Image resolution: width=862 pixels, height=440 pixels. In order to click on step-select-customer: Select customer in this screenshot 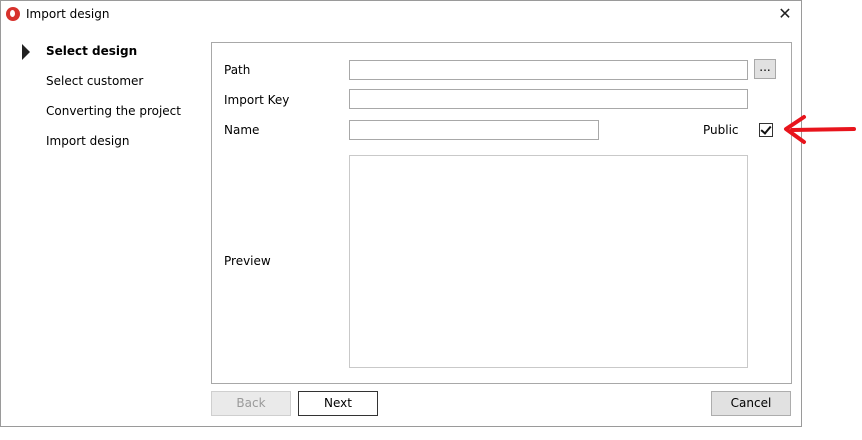, I will do `click(95, 81)`.